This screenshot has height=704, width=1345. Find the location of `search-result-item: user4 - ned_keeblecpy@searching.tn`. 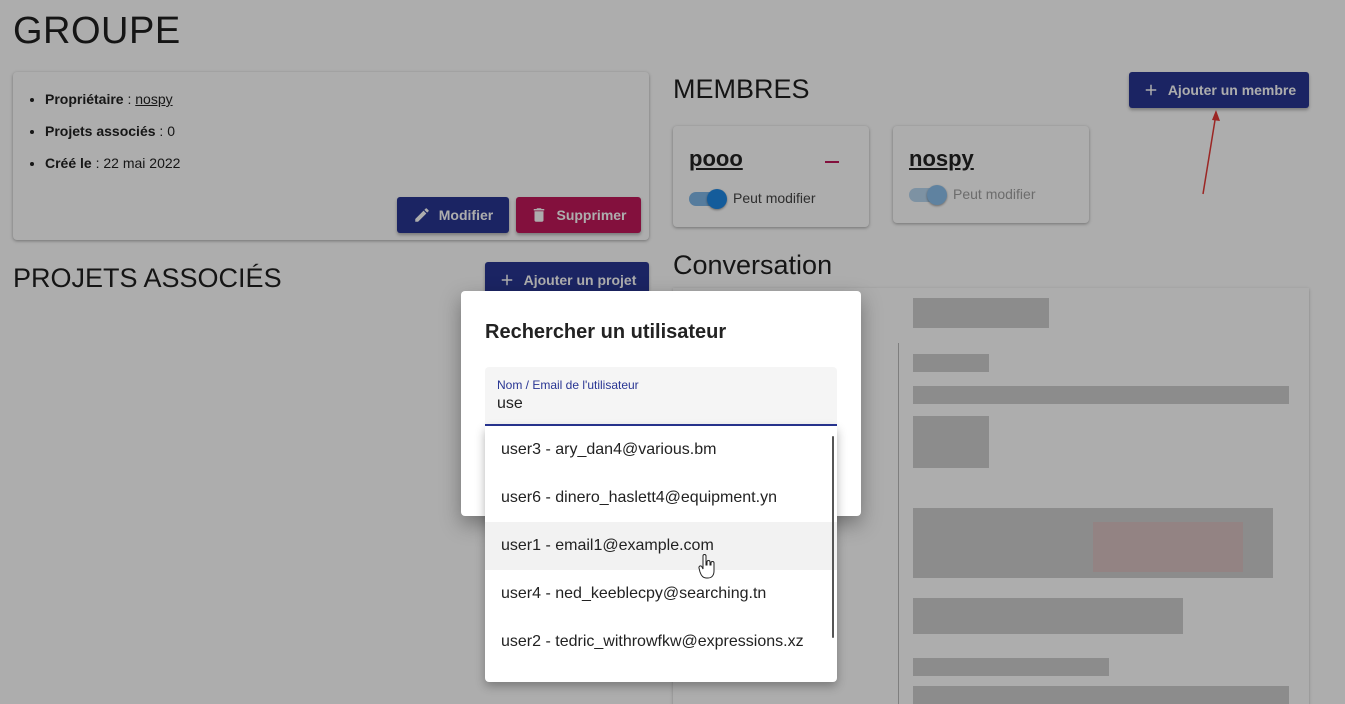

search-result-item: user4 - ned_keeblecpy@searching.tn is located at coordinates (661, 594).